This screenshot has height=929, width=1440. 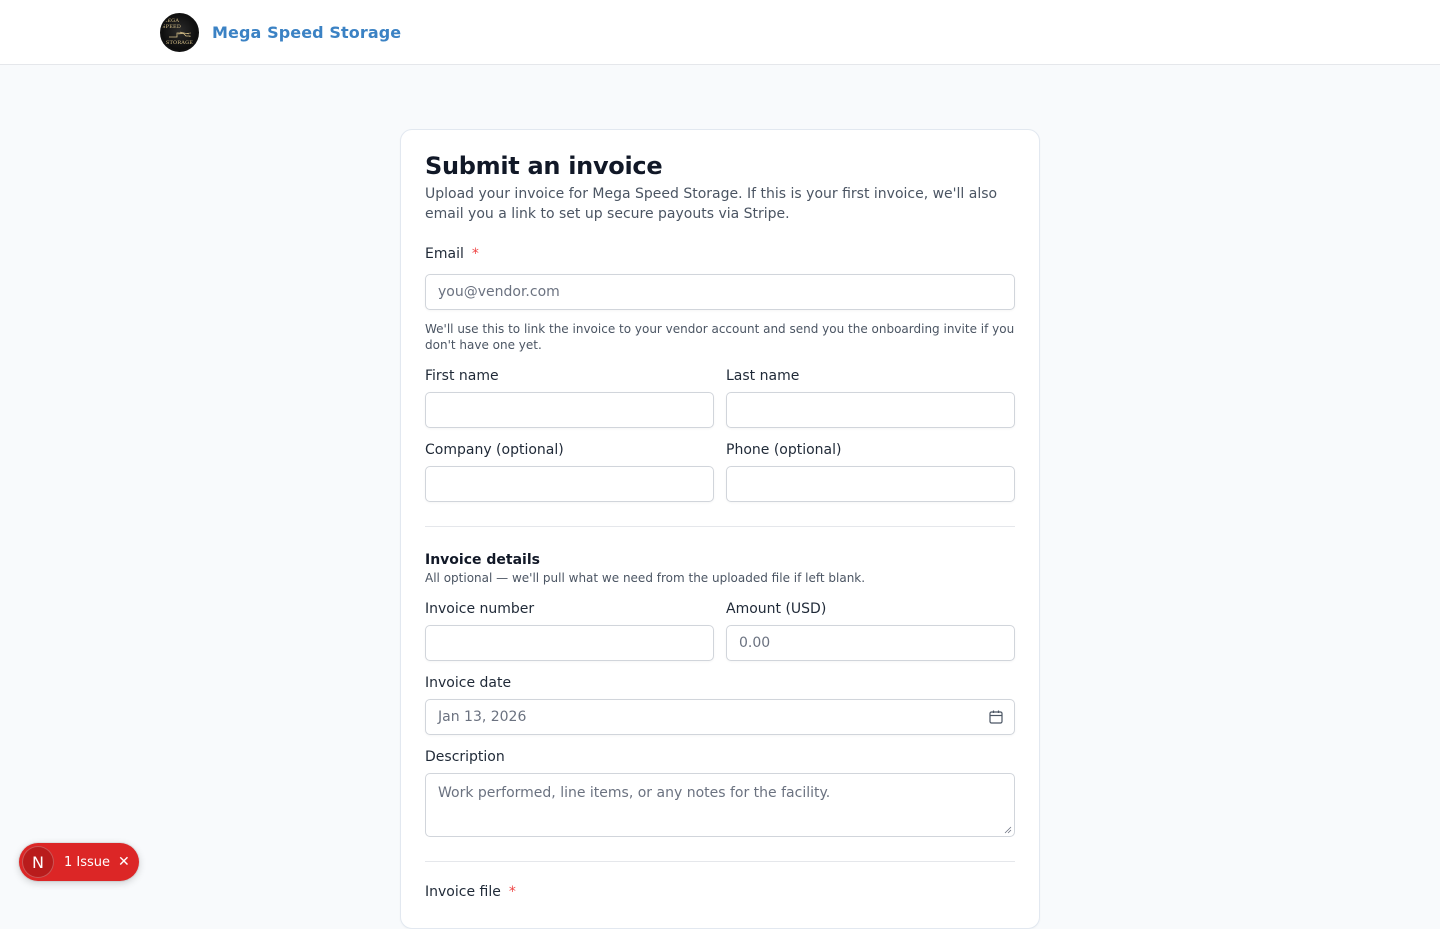 I want to click on phone-label: Phone (optional), so click(x=784, y=450).